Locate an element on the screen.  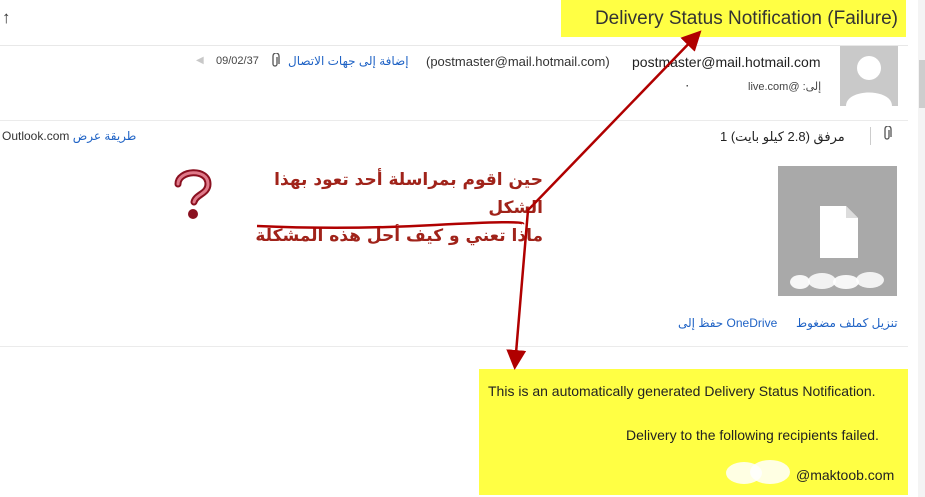
annotation-line: حين اقوم بمراسلة أحد تعود بهذا الشكل is located at coordinates (408, 194).